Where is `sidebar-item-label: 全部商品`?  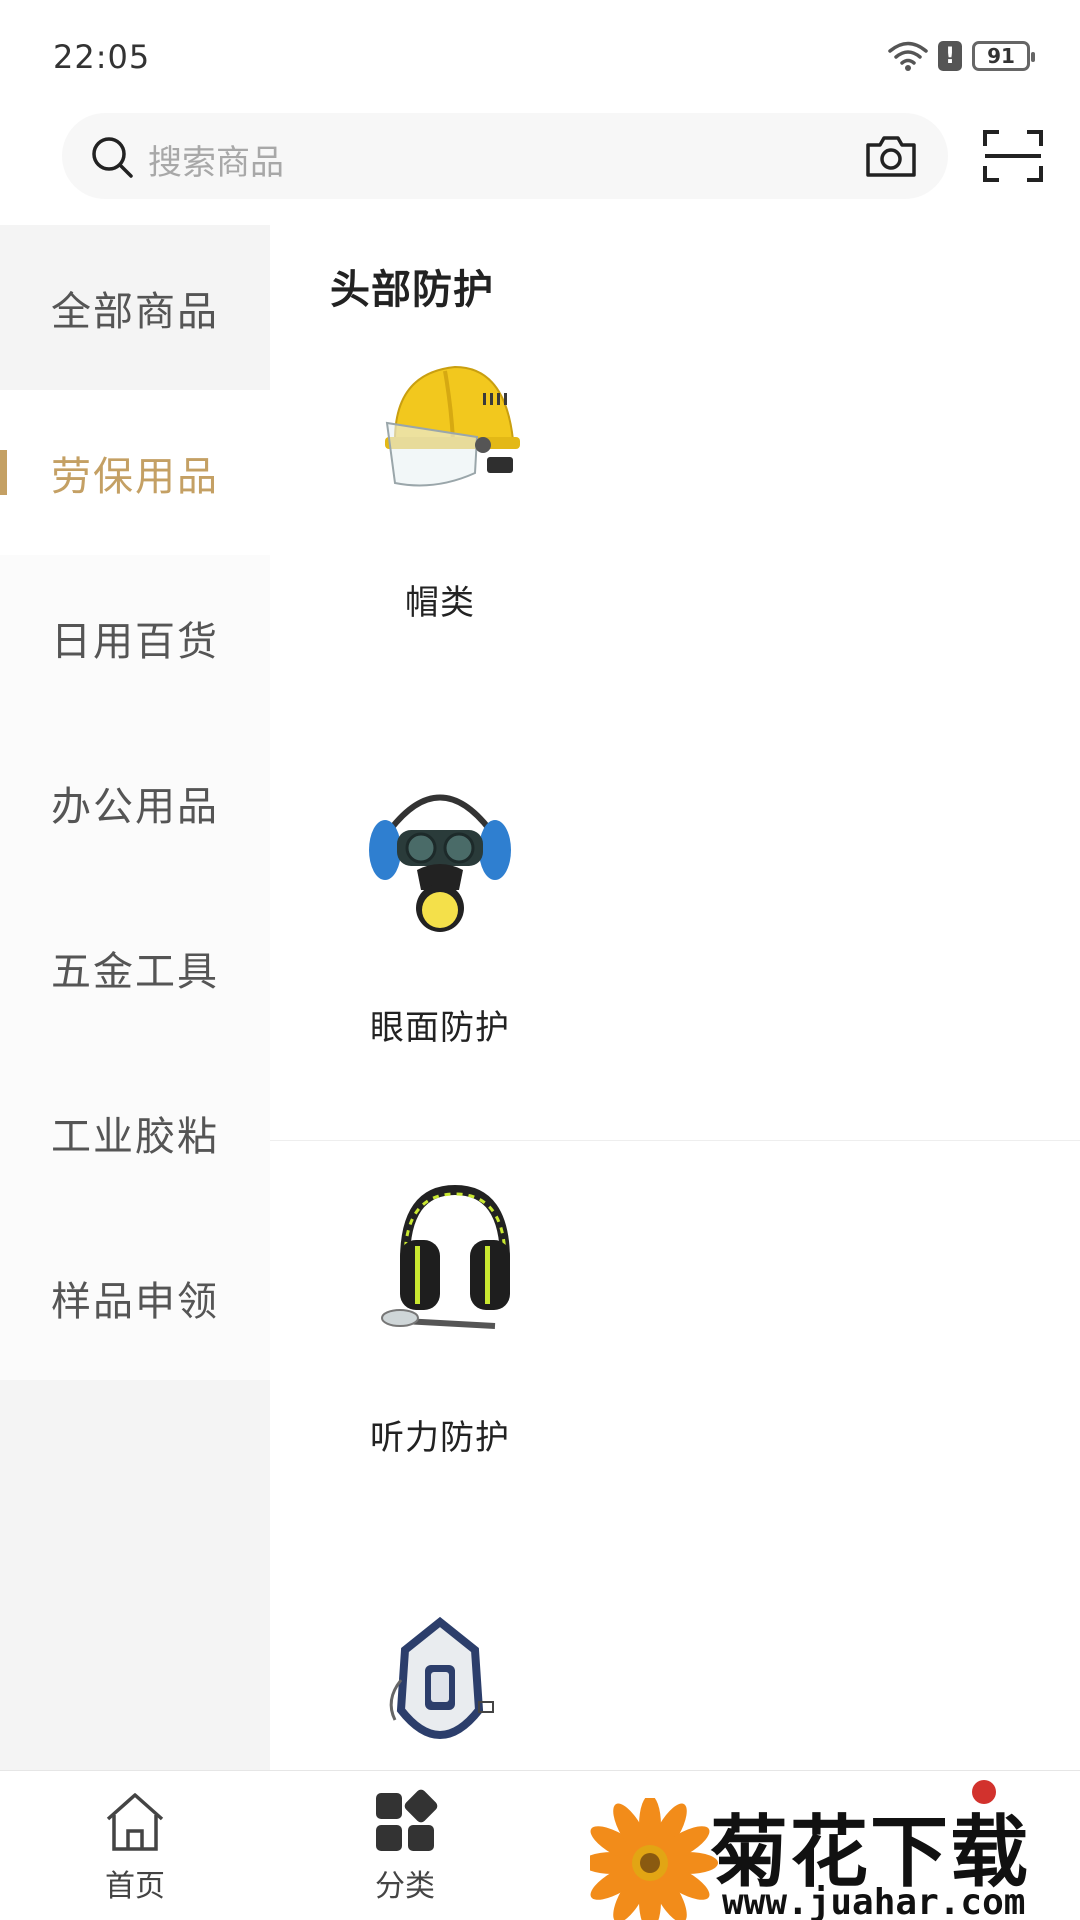
sidebar-item-label: 全部商品 is located at coordinates (135, 311).